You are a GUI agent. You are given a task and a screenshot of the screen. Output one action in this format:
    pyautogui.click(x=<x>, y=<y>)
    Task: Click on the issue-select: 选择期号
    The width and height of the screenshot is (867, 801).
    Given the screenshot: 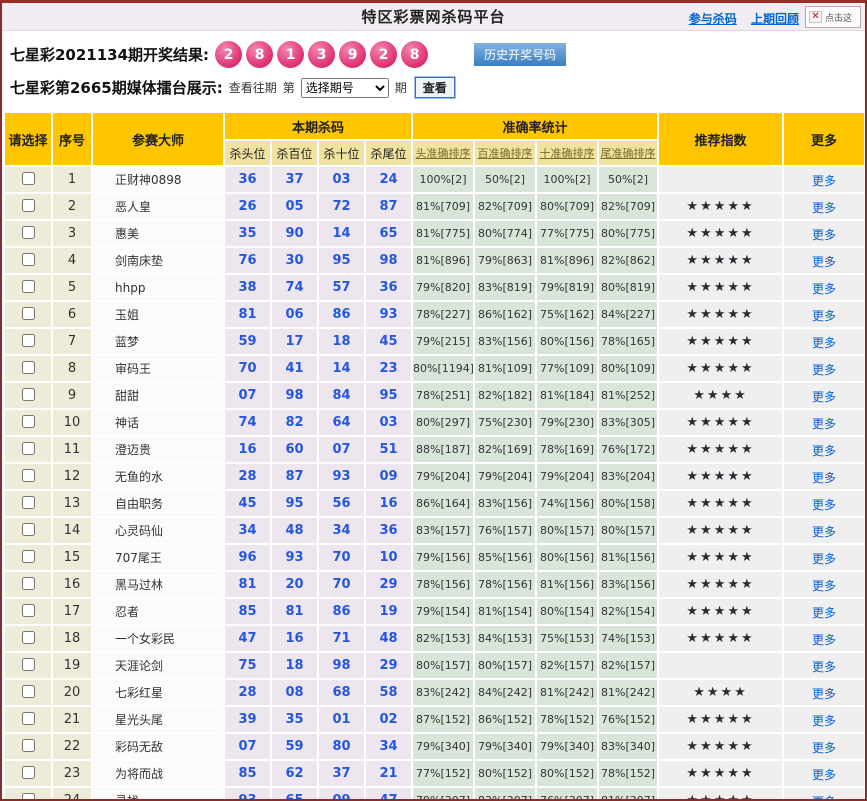 What is the action you would take?
    pyautogui.click(x=344, y=87)
    